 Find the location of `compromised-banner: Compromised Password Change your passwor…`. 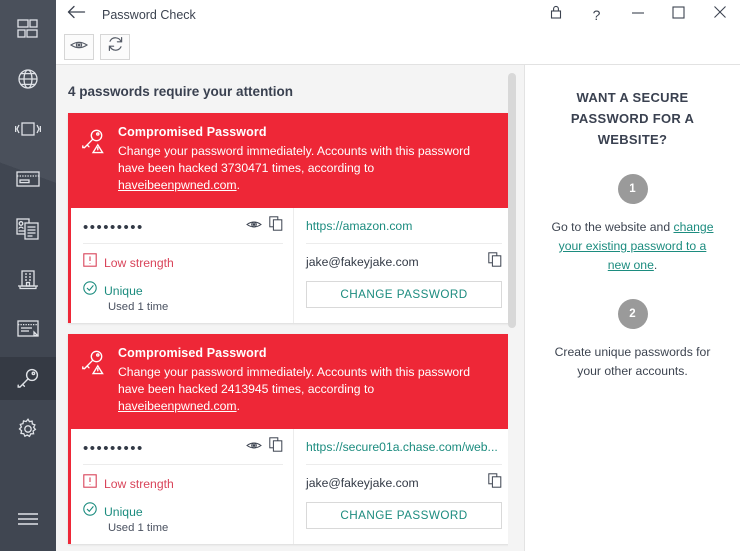

compromised-banner: Compromised Password Change your passwor… is located at coordinates (290, 160).